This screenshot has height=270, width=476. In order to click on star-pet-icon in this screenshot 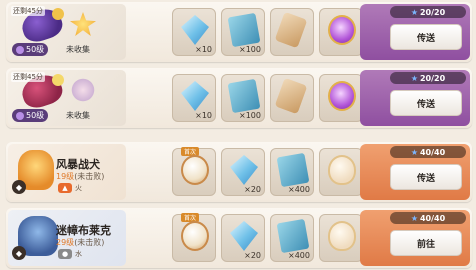, I will do `click(83, 24)`.